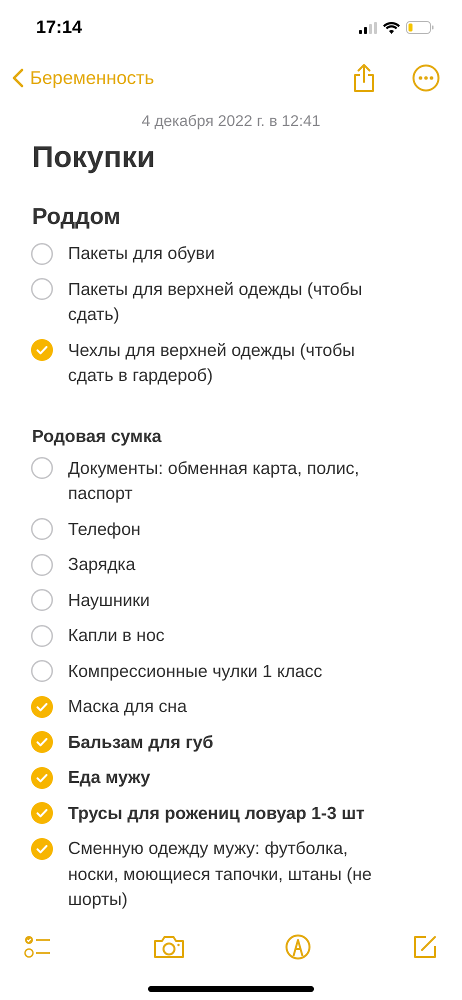 The image size is (462, 1000). I want to click on item-text: Зарядка, so click(102, 564).